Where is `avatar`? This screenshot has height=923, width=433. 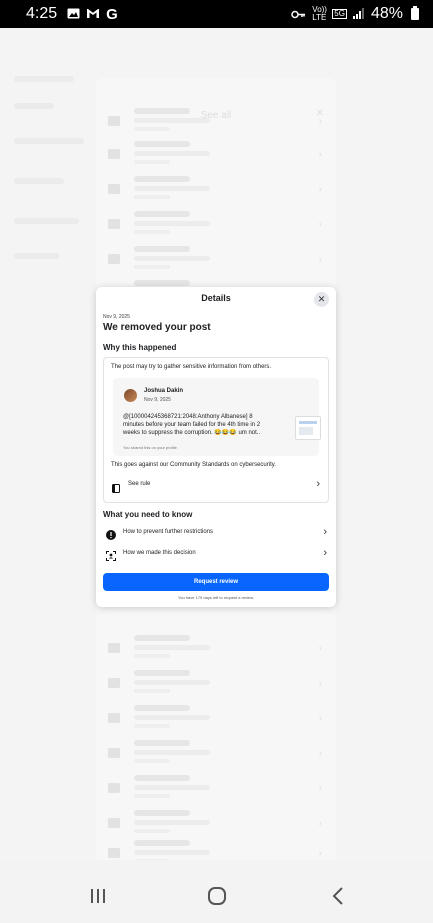
avatar is located at coordinates (130, 395).